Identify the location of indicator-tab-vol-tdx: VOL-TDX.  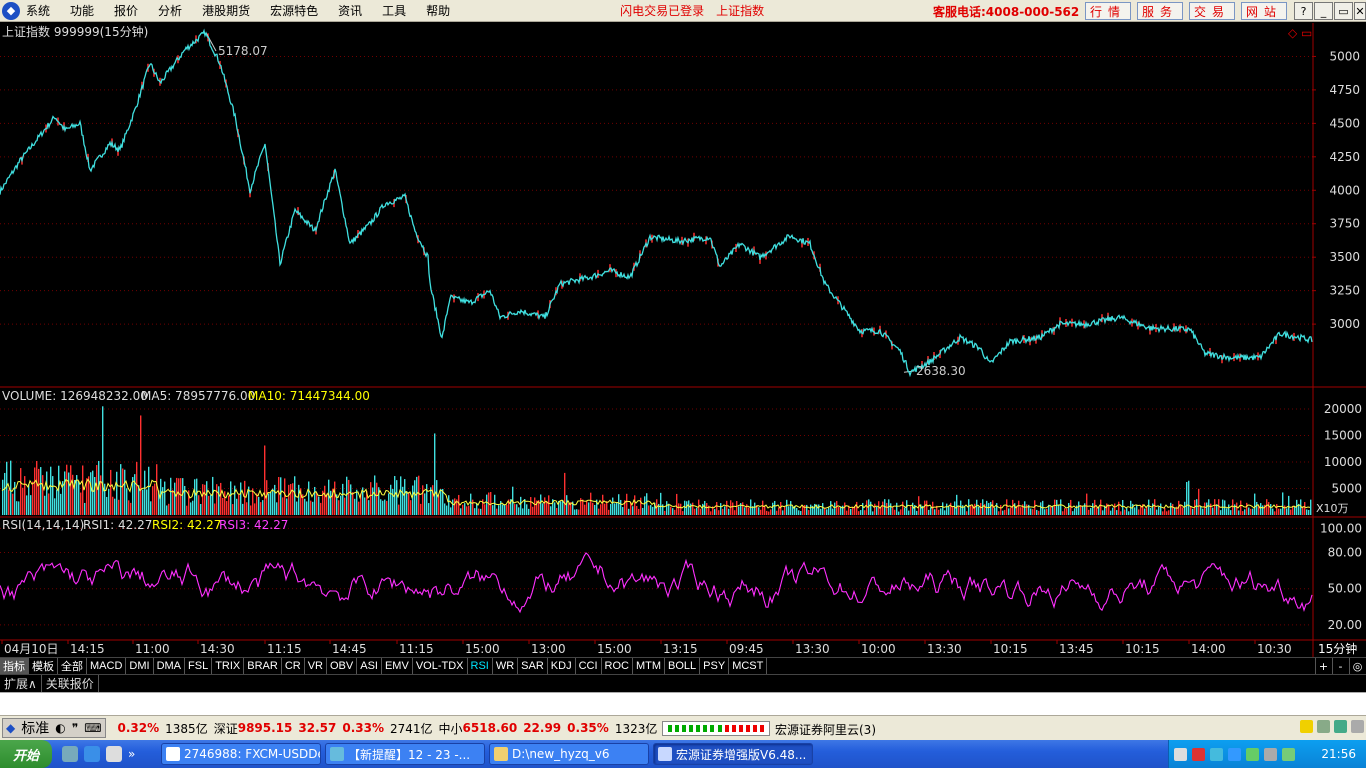
(440, 666).